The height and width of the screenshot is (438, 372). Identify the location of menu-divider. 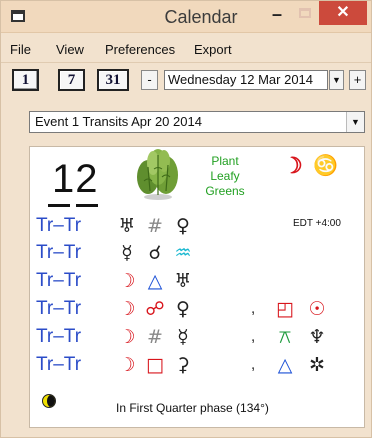
(186, 62).